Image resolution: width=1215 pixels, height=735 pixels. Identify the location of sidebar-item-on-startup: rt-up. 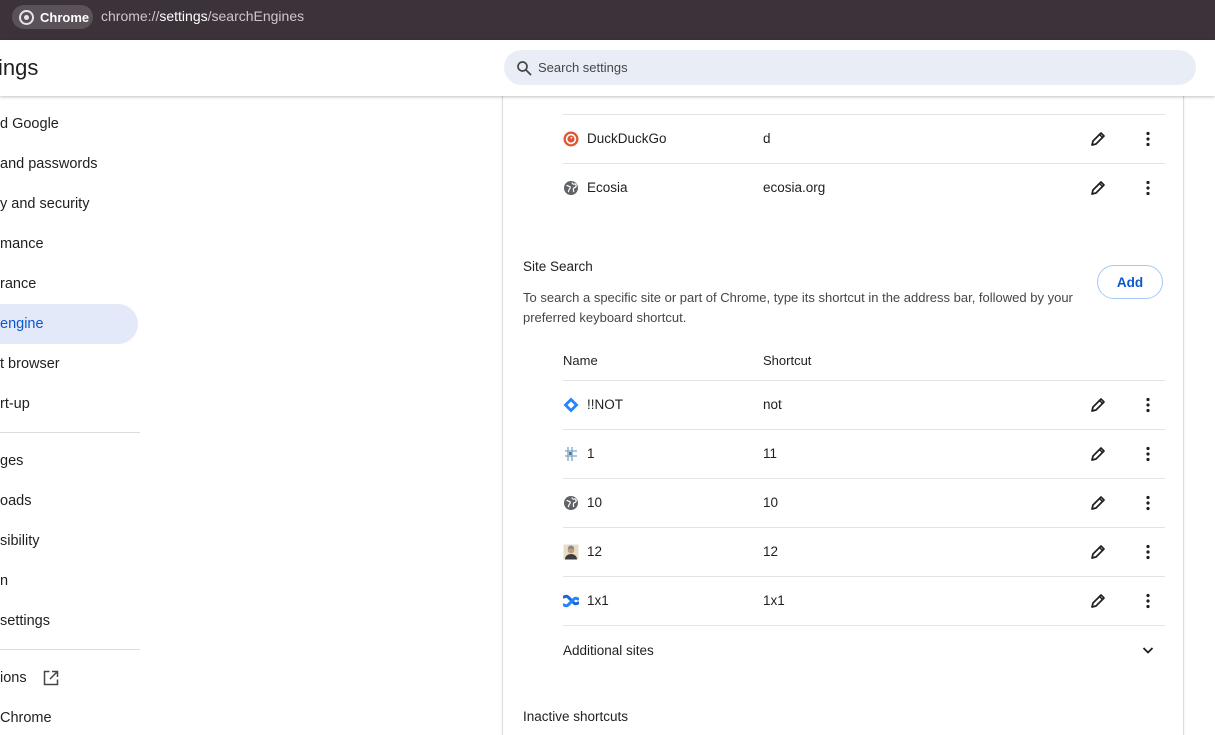
(69, 404).